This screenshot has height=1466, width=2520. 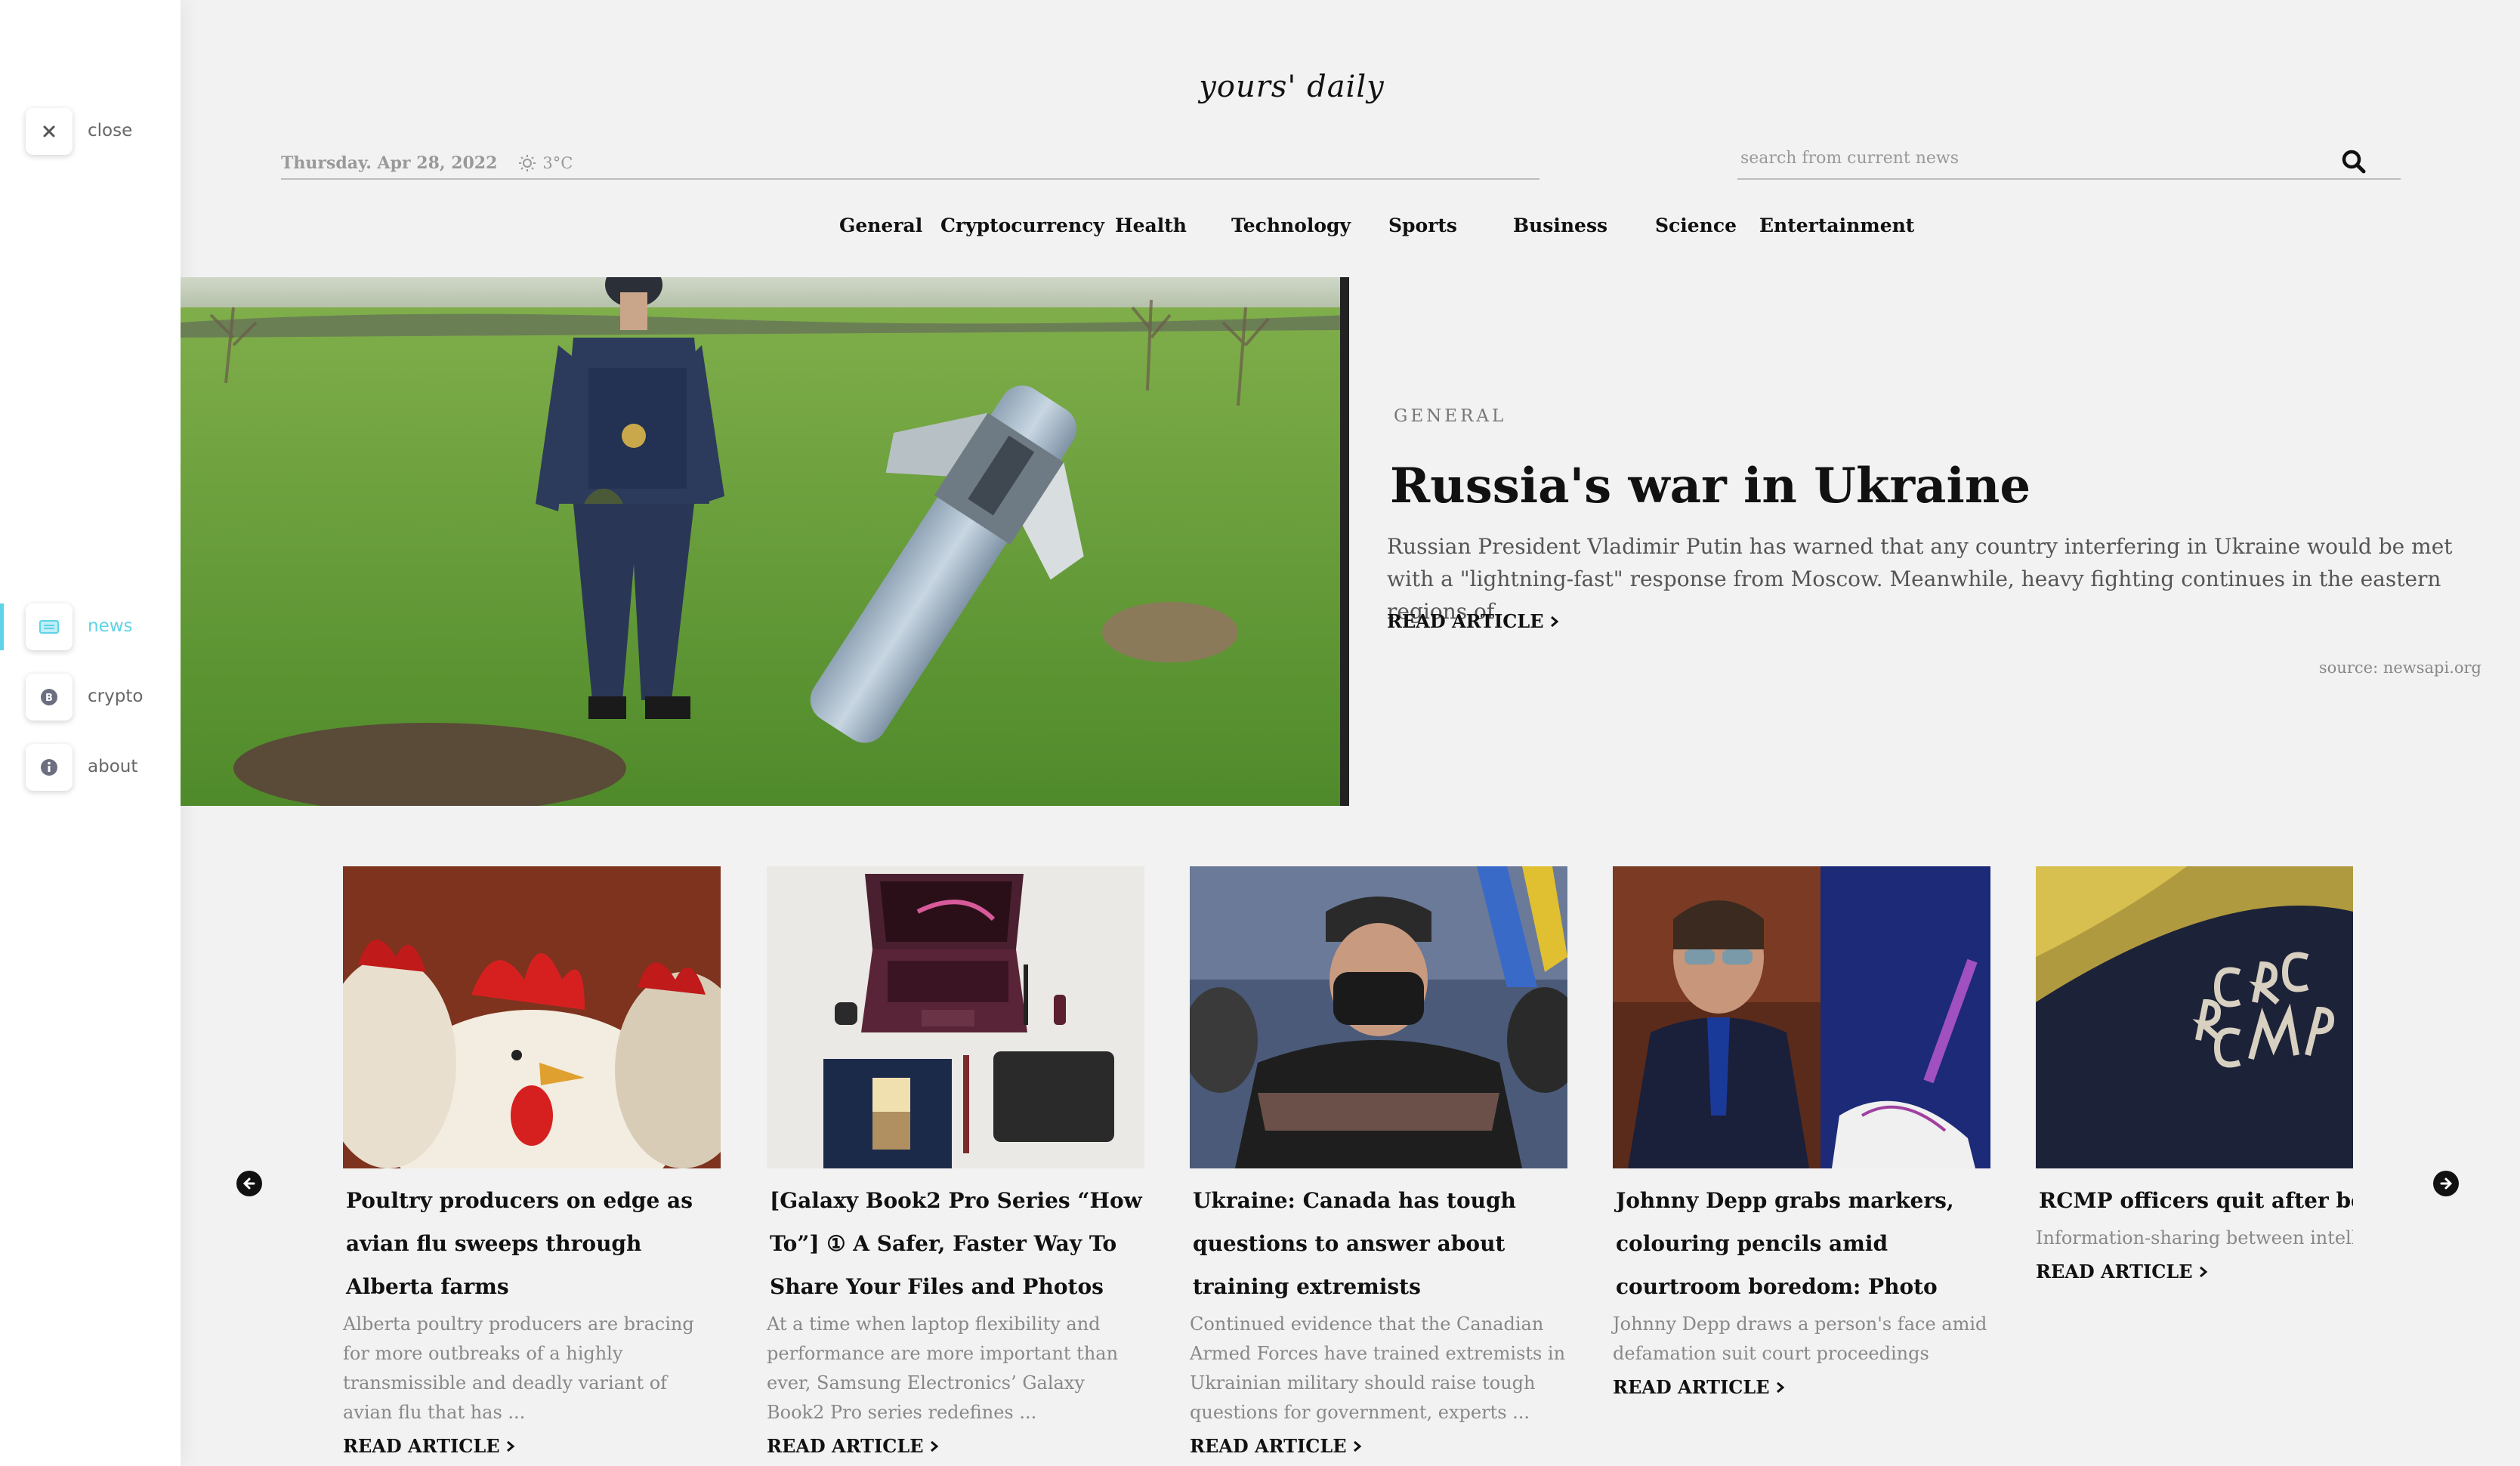 What do you see at coordinates (2399, 668) in the screenshot?
I see `hero-source: source: newsapi.org` at bounding box center [2399, 668].